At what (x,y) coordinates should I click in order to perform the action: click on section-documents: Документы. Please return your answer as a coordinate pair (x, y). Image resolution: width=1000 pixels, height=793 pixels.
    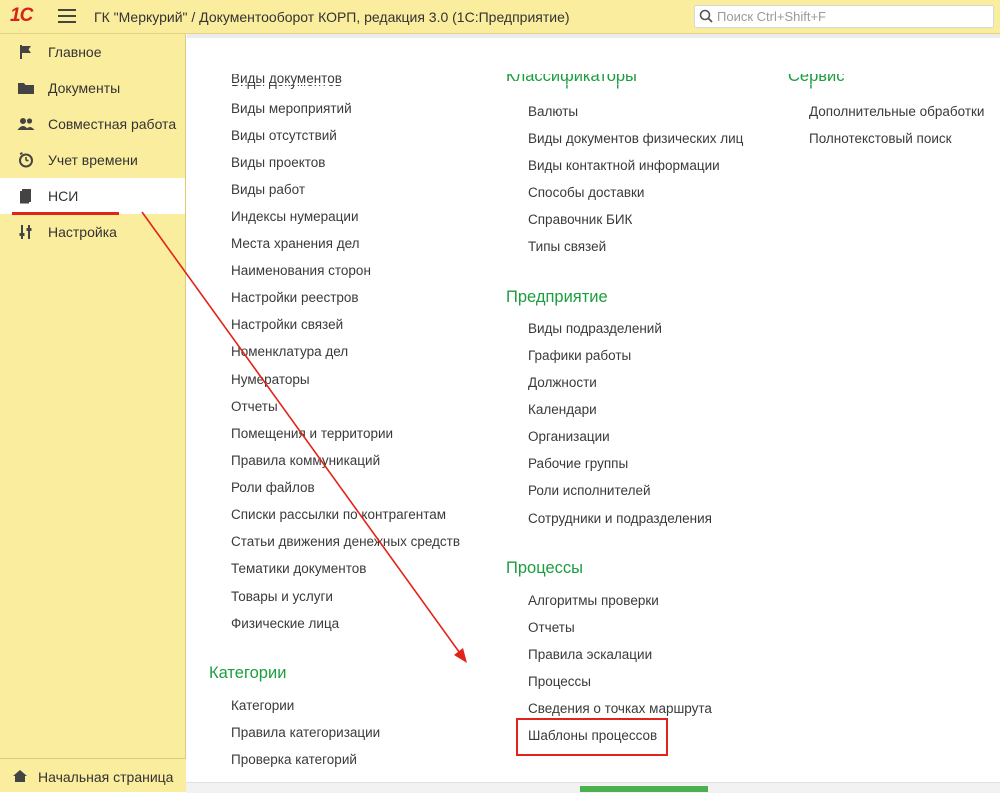
    Looking at the image, I should click on (92, 88).